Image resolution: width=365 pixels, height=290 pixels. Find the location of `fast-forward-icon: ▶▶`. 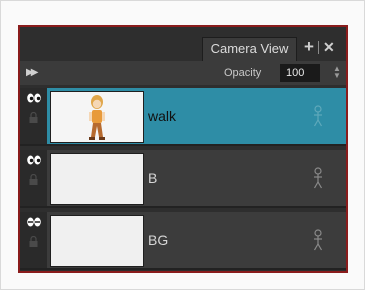

fast-forward-icon: ▶▶ is located at coordinates (32, 72).